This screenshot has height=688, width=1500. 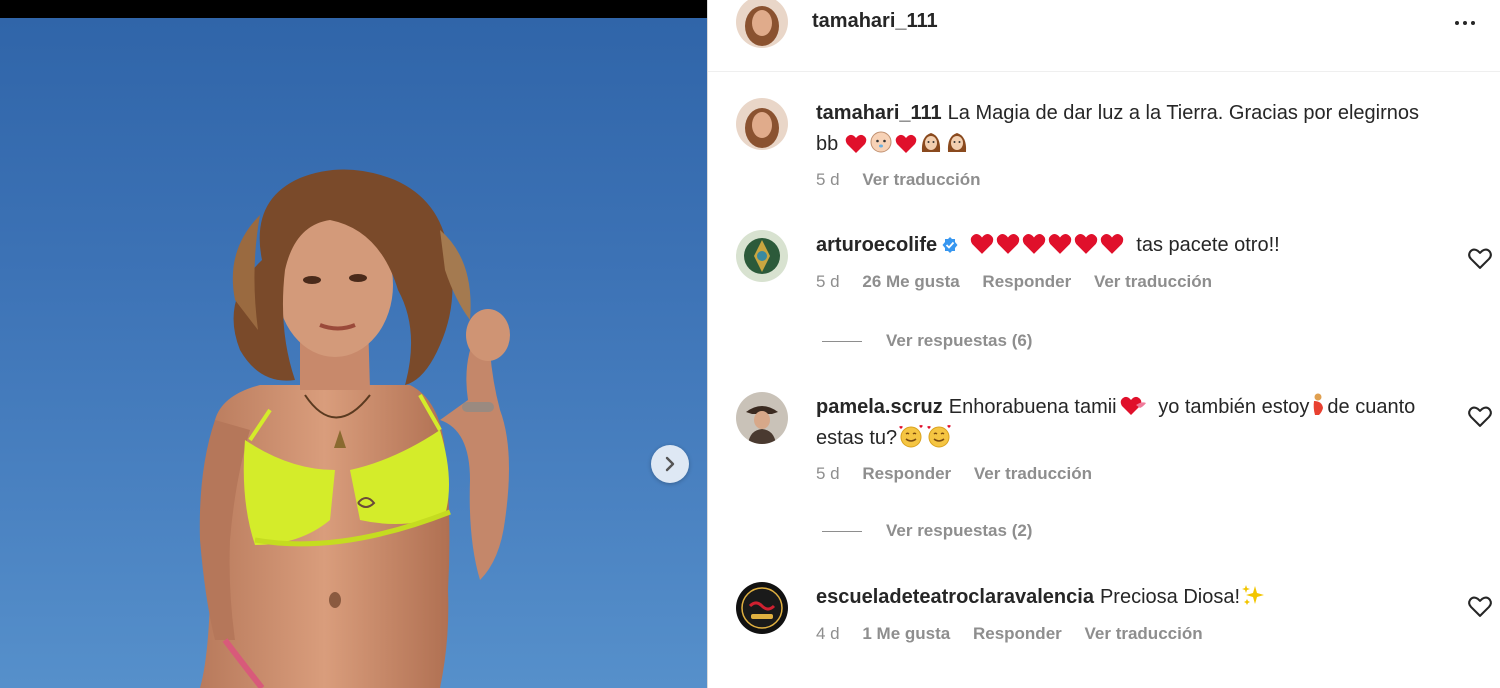 I want to click on caption-meta: 5 d Ver traducción, so click(x=907, y=180).